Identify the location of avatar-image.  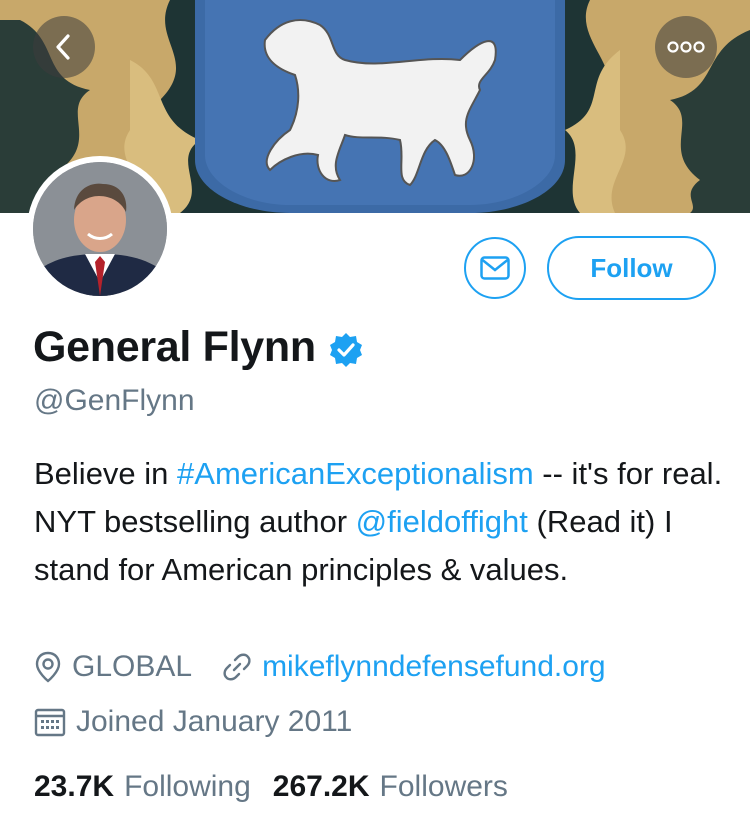
(100, 229).